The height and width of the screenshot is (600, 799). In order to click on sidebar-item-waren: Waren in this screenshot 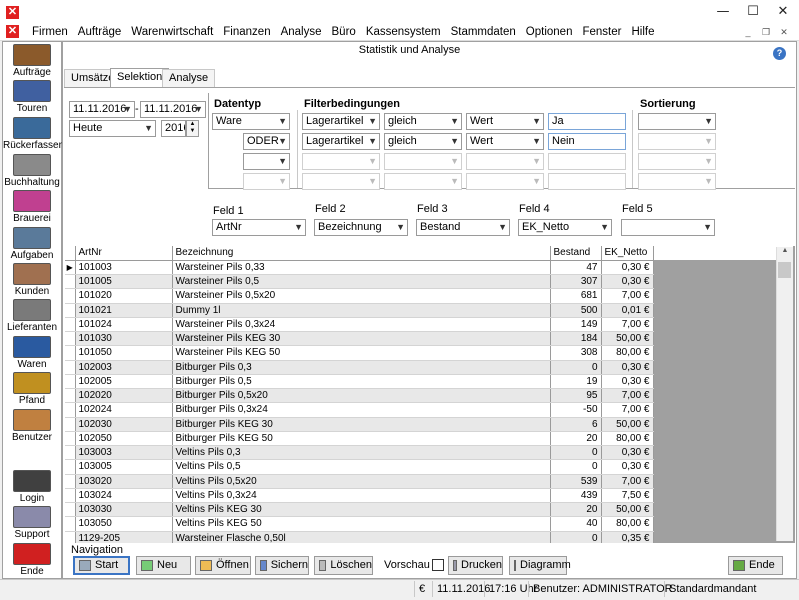, I will do `click(32, 353)`.